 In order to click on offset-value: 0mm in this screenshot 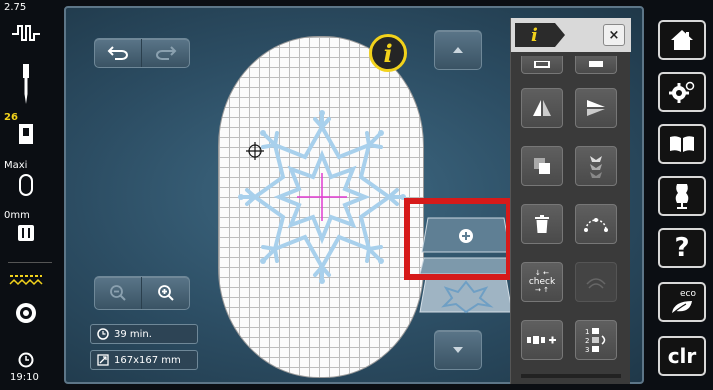, I will do `click(17, 215)`.